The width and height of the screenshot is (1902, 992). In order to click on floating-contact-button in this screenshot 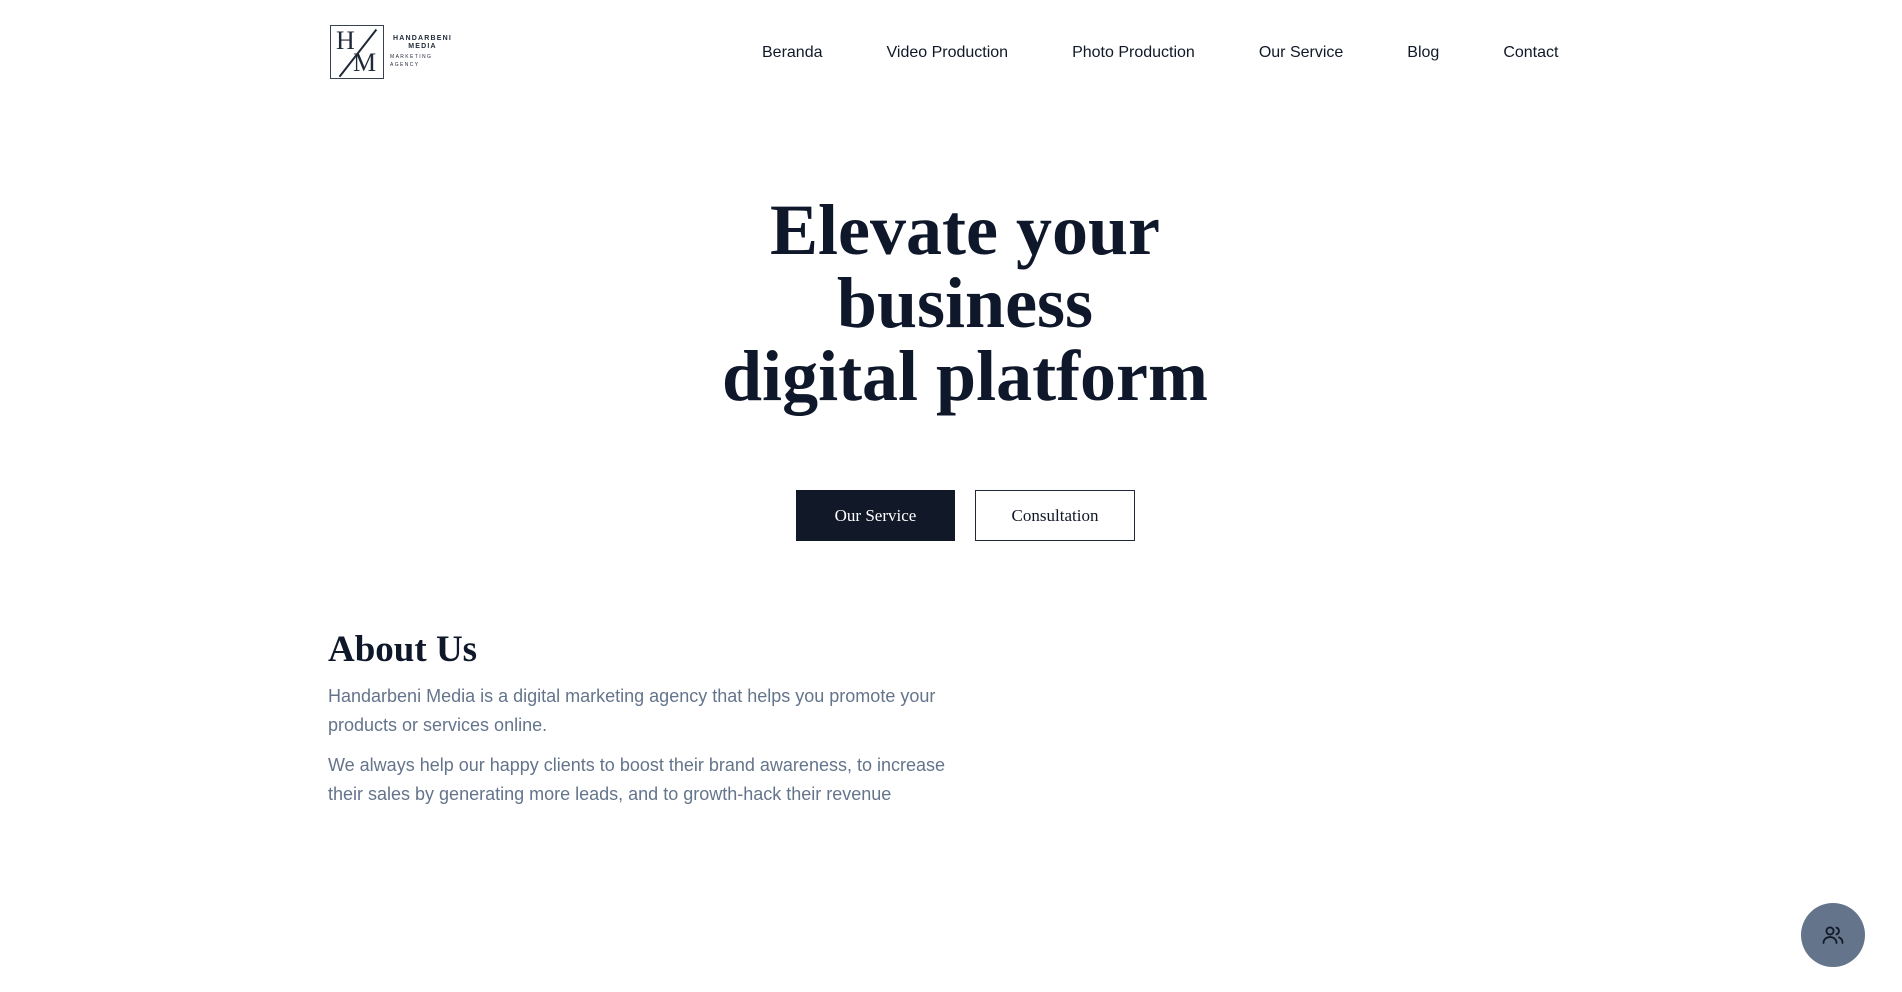, I will do `click(1833, 935)`.